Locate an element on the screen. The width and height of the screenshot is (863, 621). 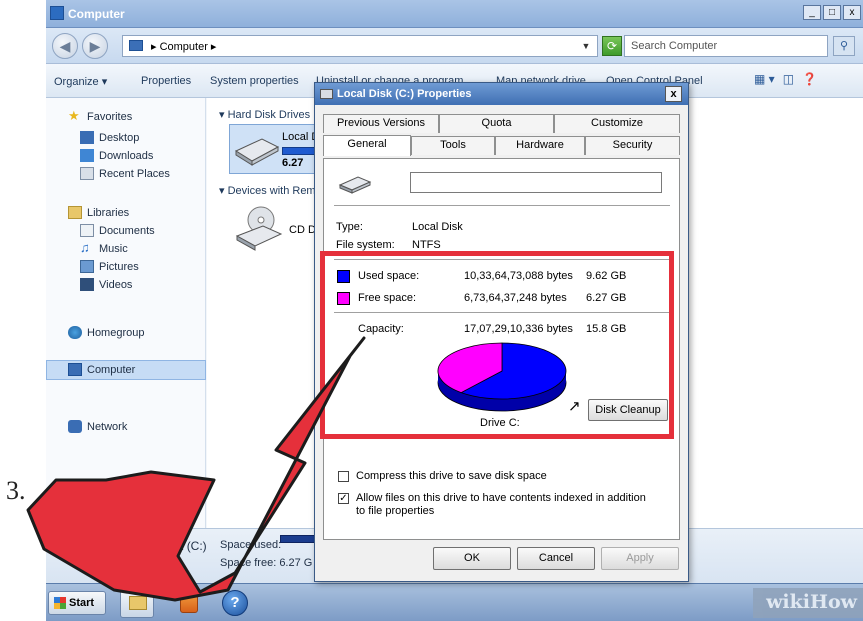
properties-button: Properties is located at coordinates (166, 81).